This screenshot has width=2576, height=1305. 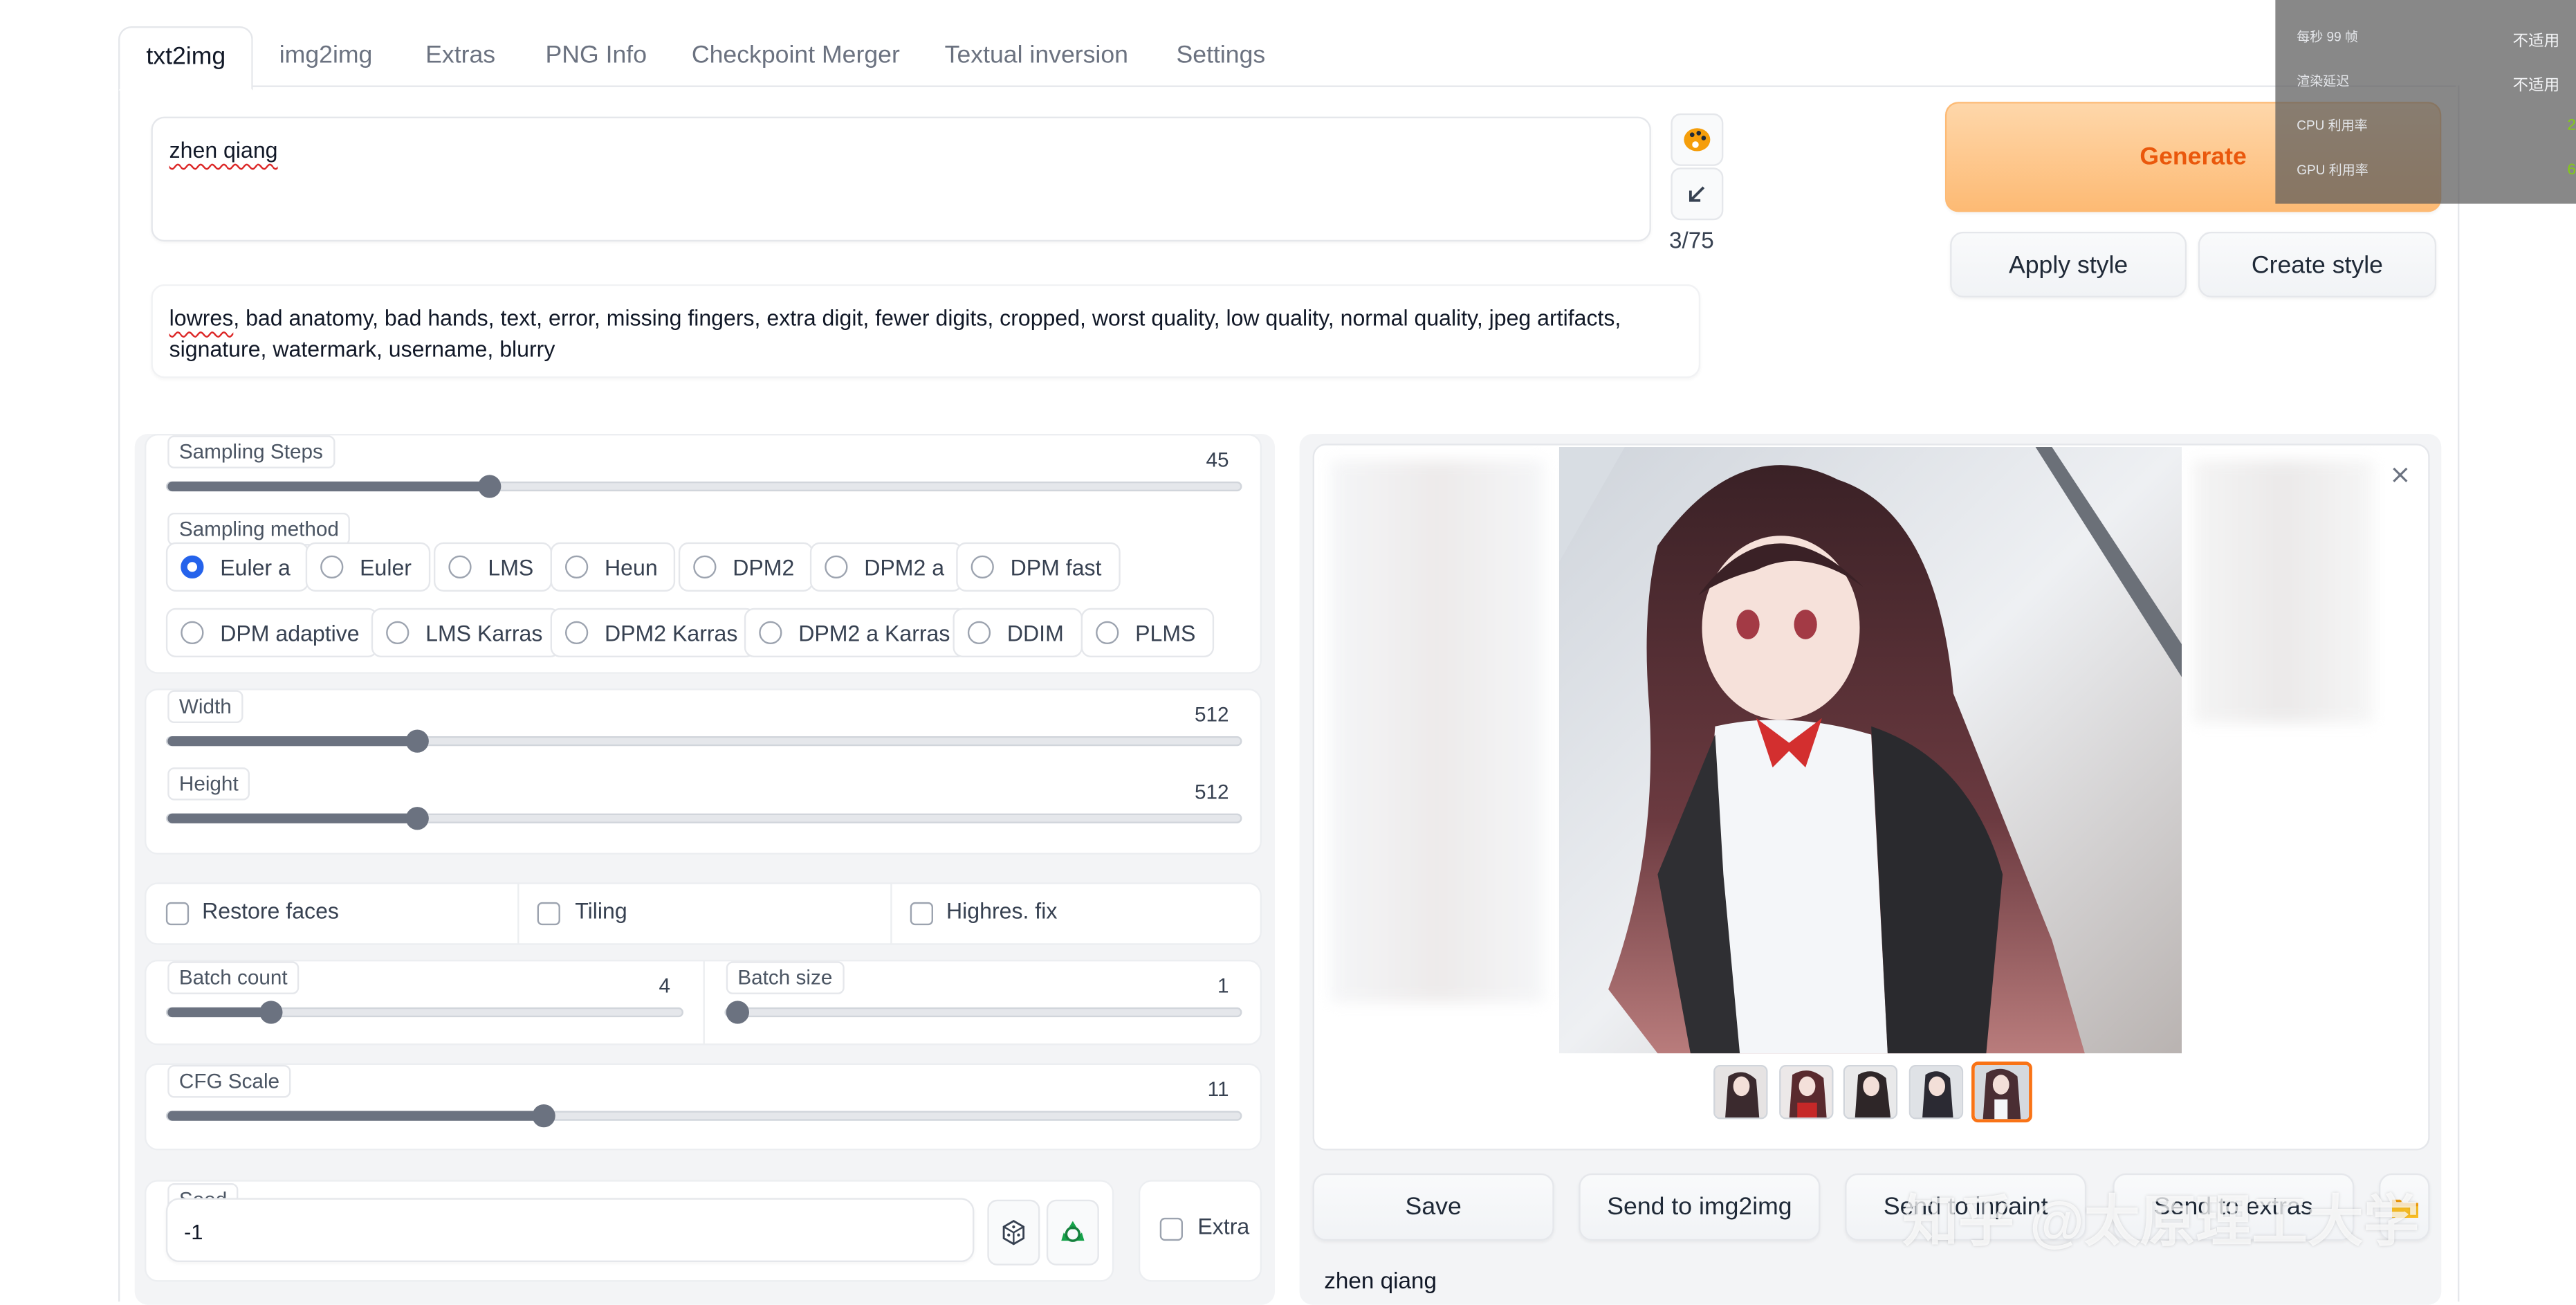 I want to click on radio-label: DDIM, so click(x=1035, y=633).